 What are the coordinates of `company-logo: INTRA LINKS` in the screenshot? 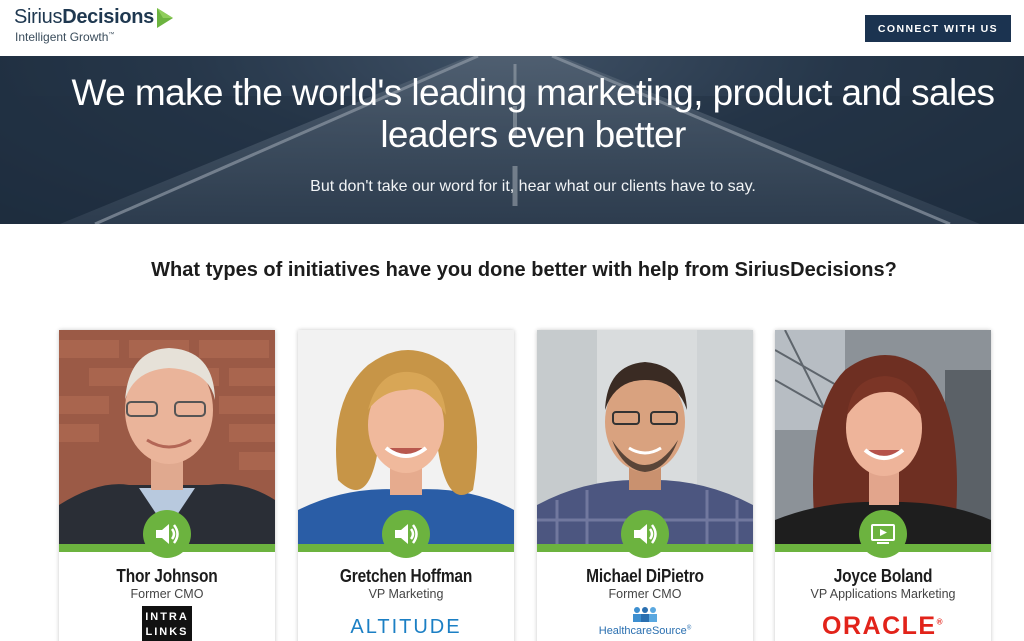 It's located at (167, 623).